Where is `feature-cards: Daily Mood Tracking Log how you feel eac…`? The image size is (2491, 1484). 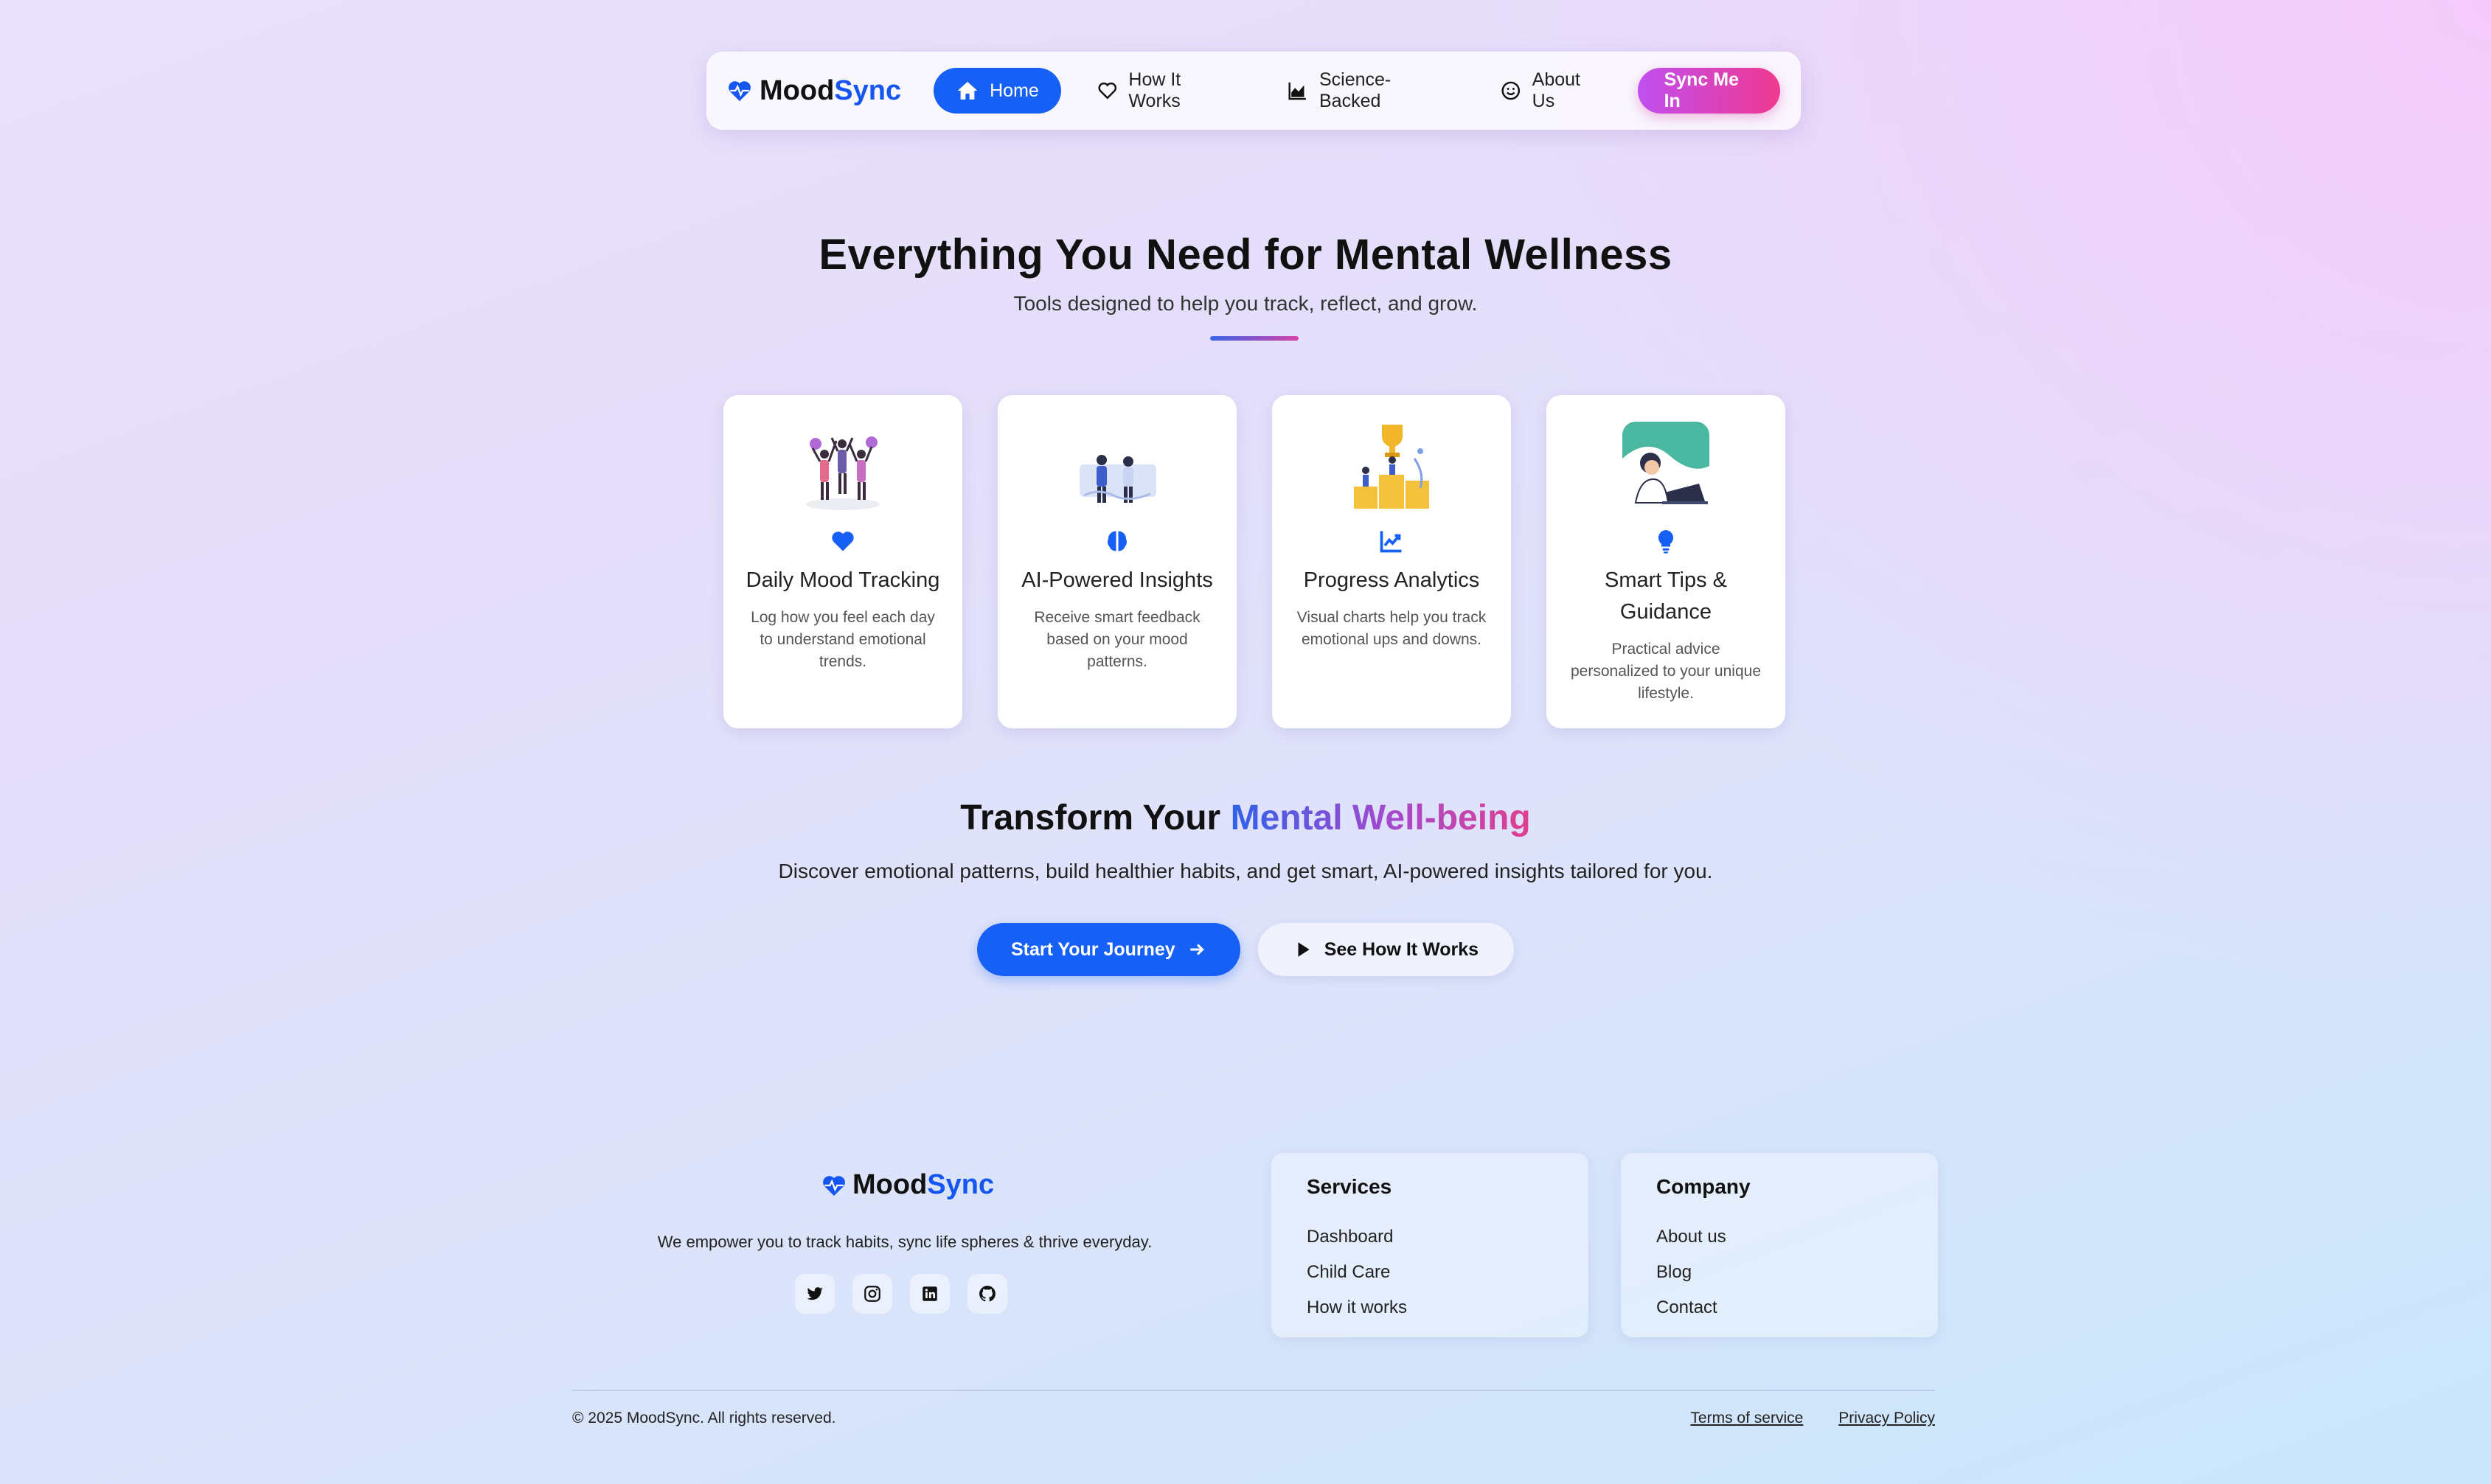 feature-cards: Daily Mood Tracking Log how you feel eac… is located at coordinates (1254, 561).